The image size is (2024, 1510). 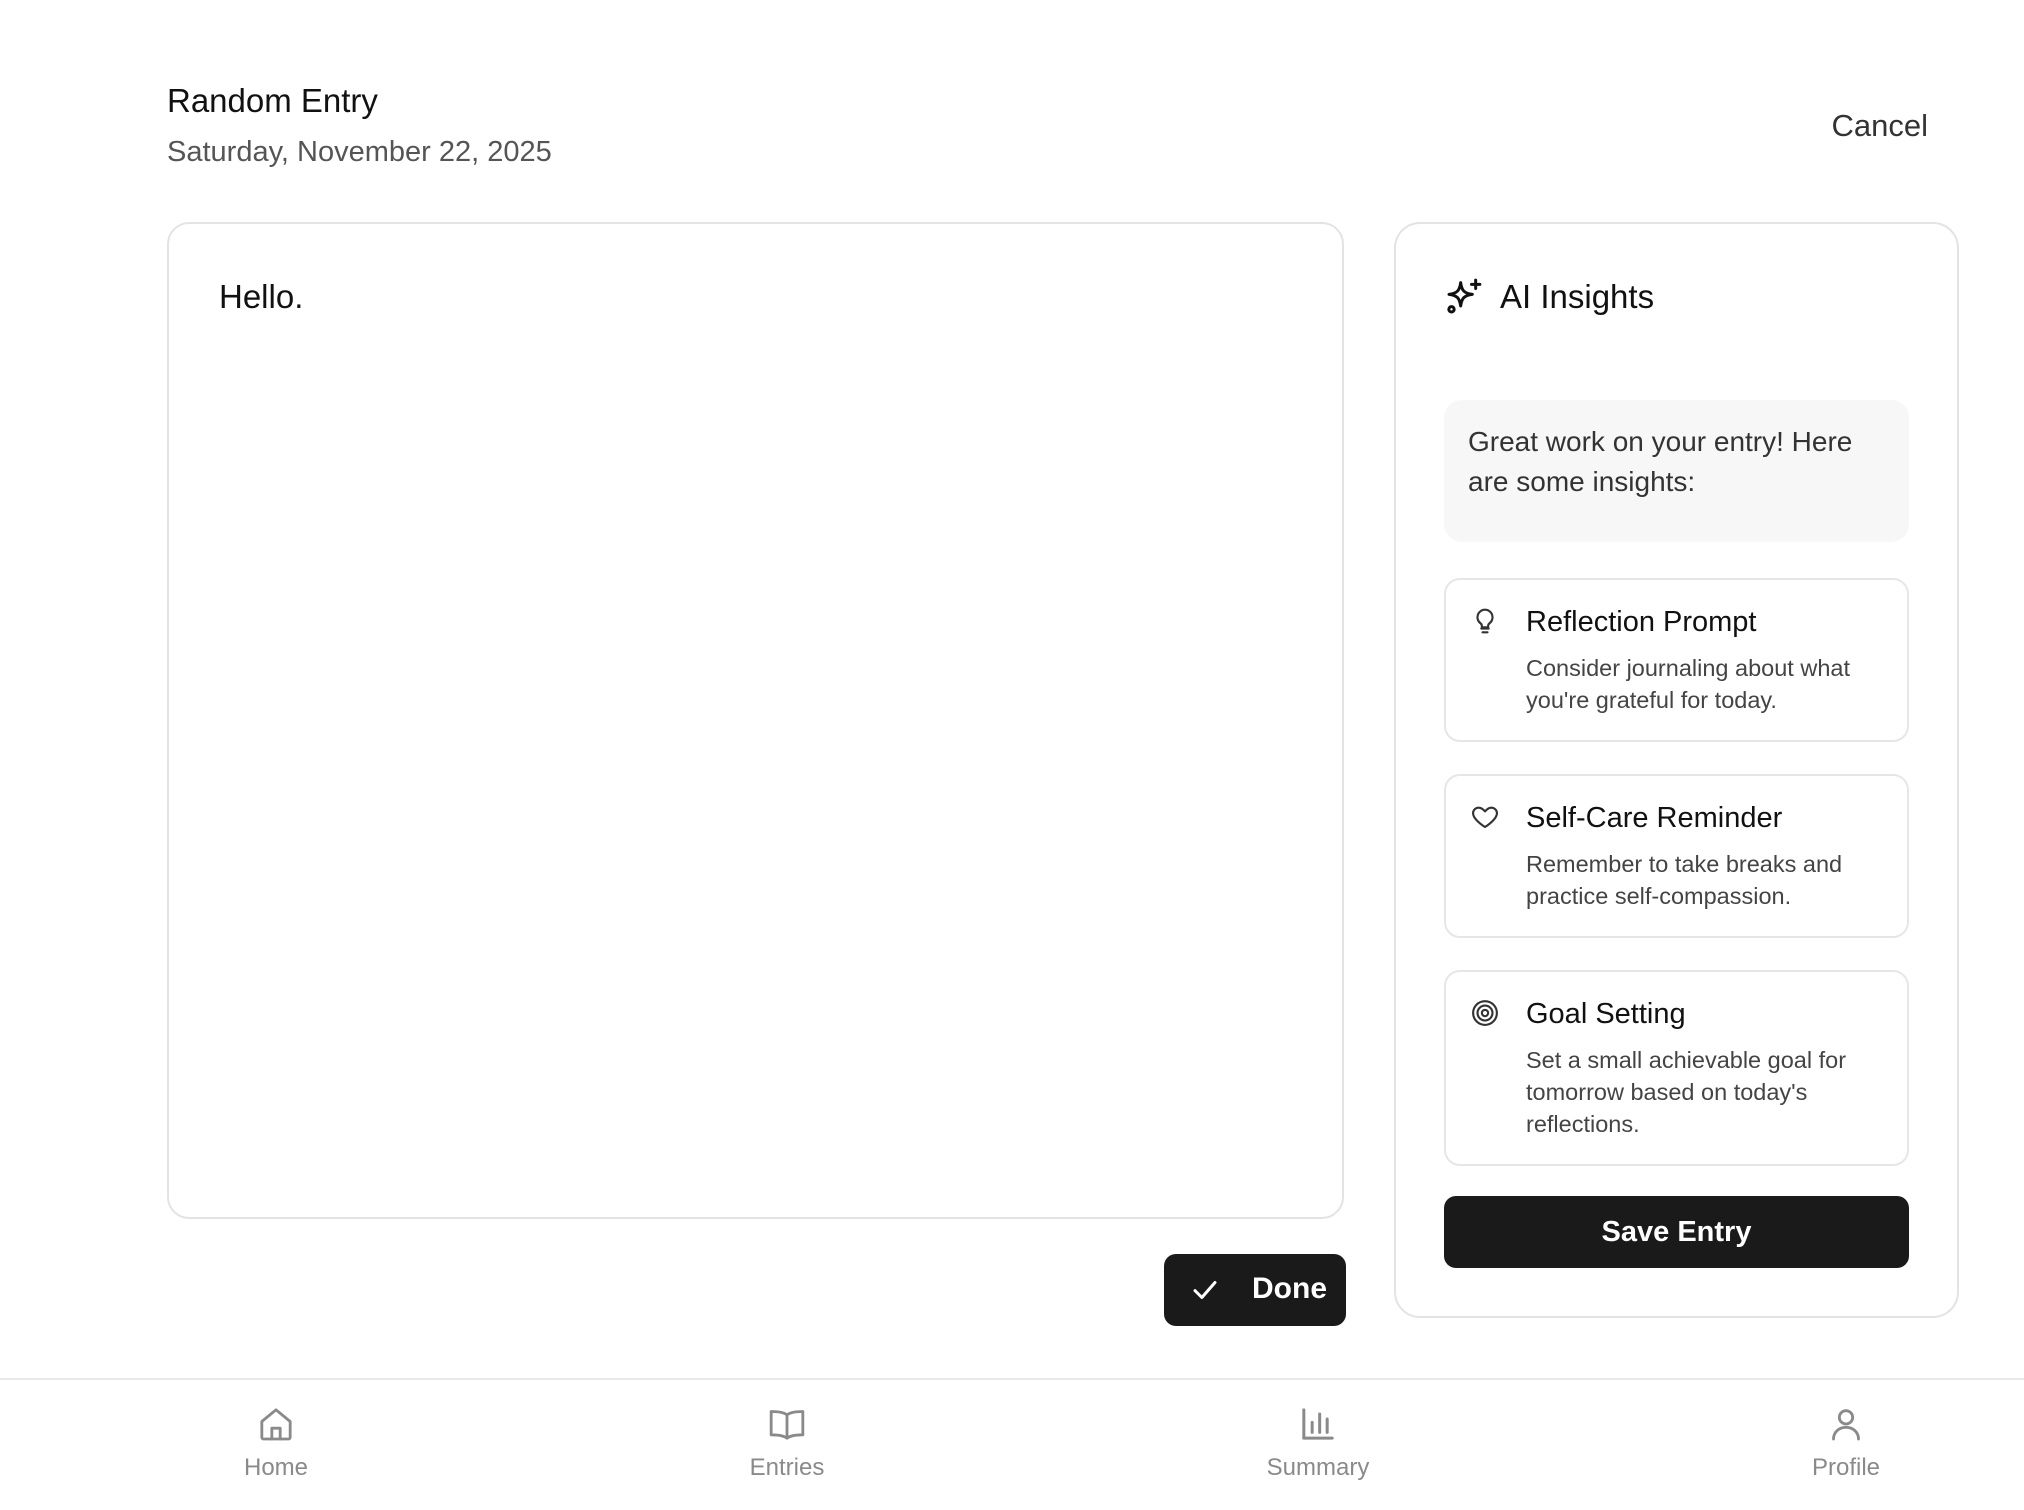 I want to click on done-button: Done, so click(x=1255, y=1290).